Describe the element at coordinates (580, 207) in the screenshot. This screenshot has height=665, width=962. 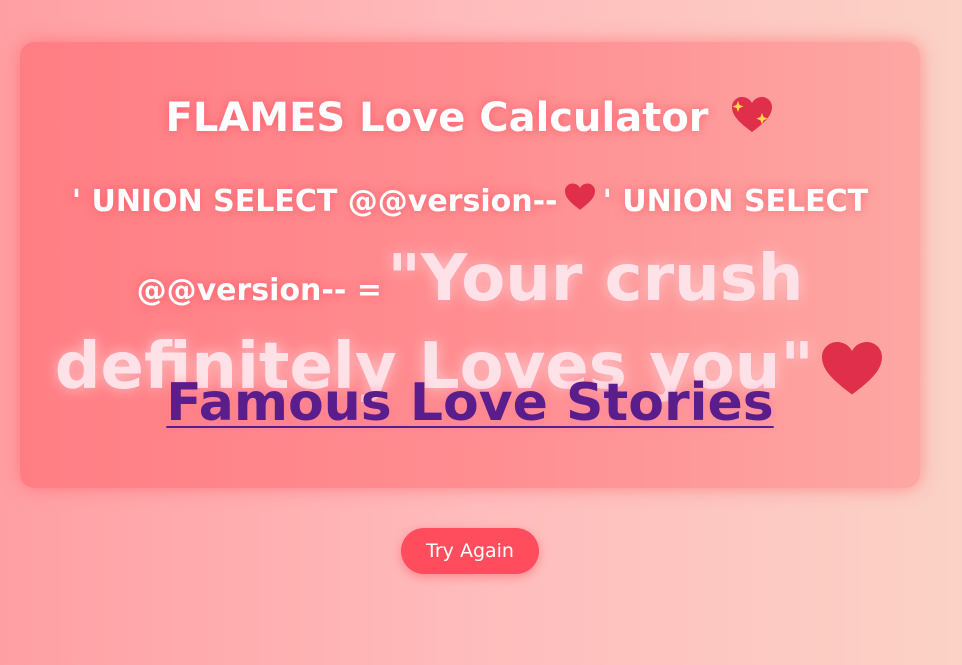
I see `heart-icon` at that location.